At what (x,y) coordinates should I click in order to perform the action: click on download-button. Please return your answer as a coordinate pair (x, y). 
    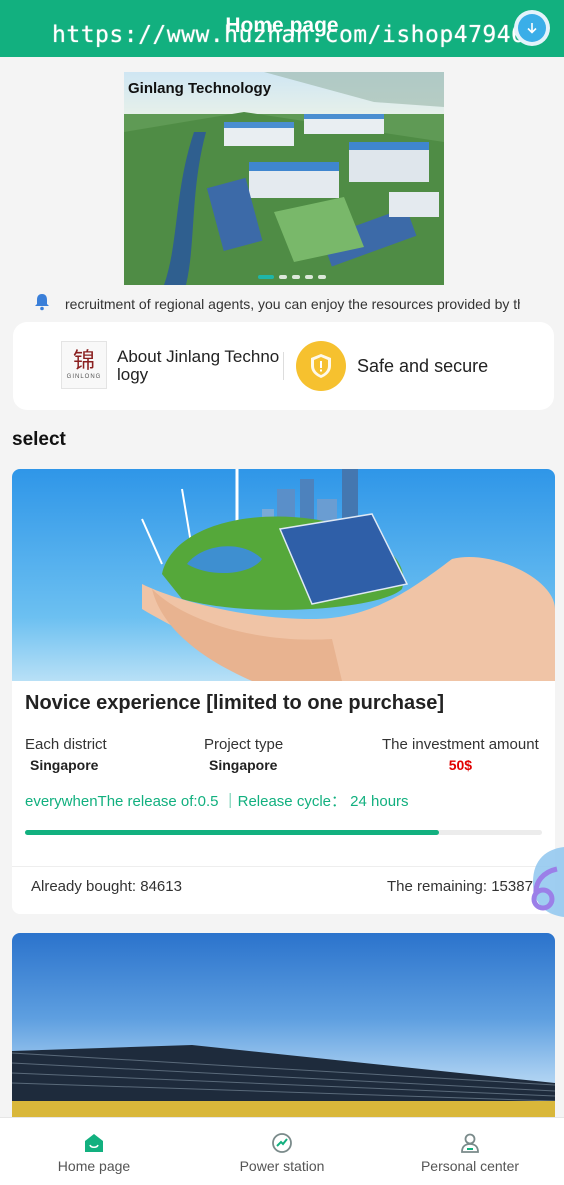
    Looking at the image, I should click on (532, 28).